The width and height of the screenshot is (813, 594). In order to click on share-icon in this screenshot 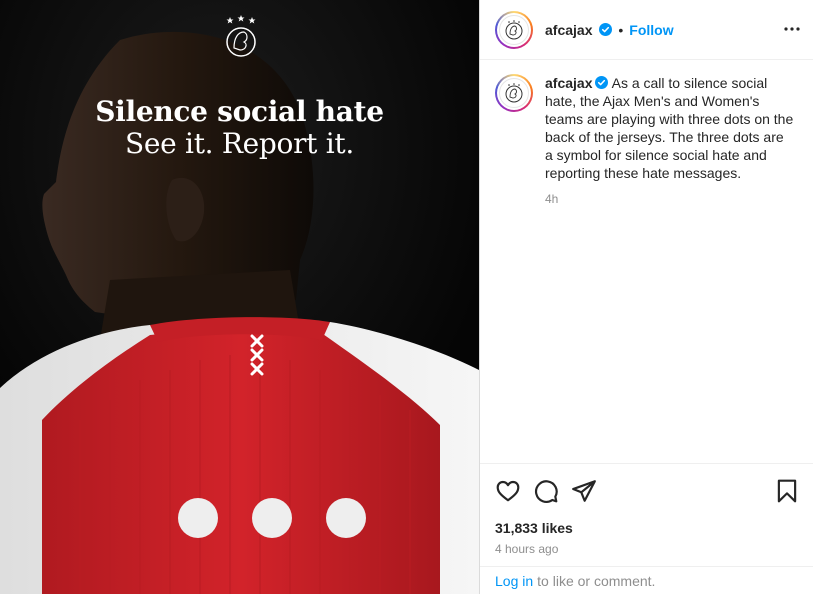, I will do `click(584, 491)`.